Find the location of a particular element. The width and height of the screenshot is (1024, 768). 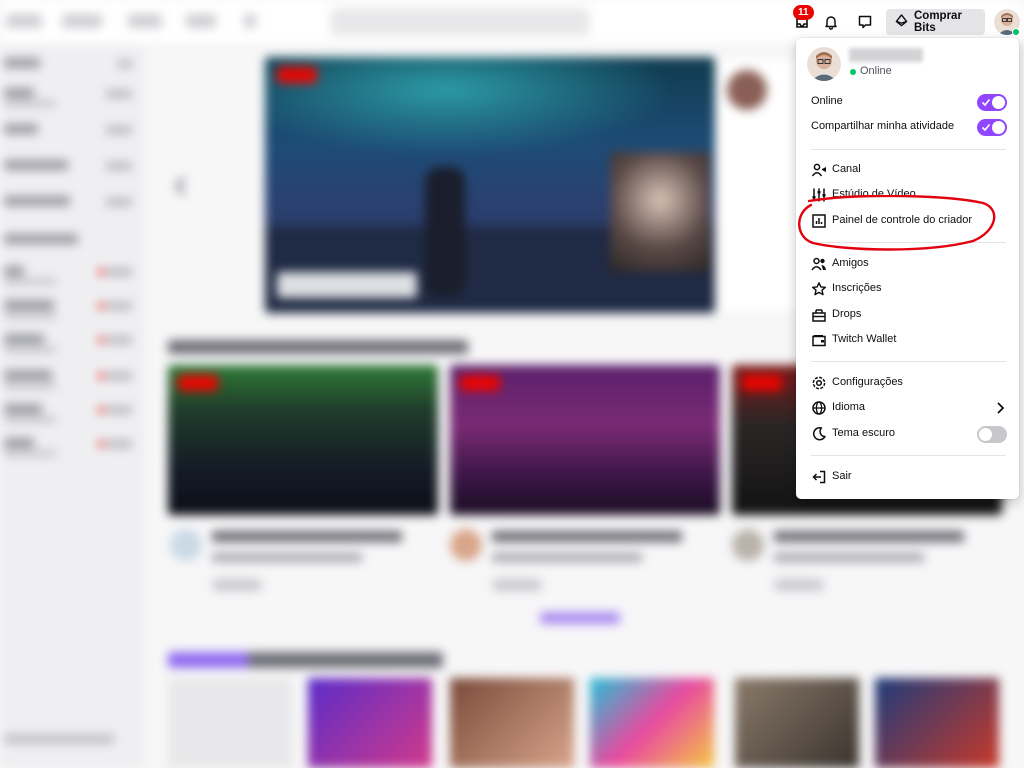

left-sidebar is located at coordinates (72, 406).